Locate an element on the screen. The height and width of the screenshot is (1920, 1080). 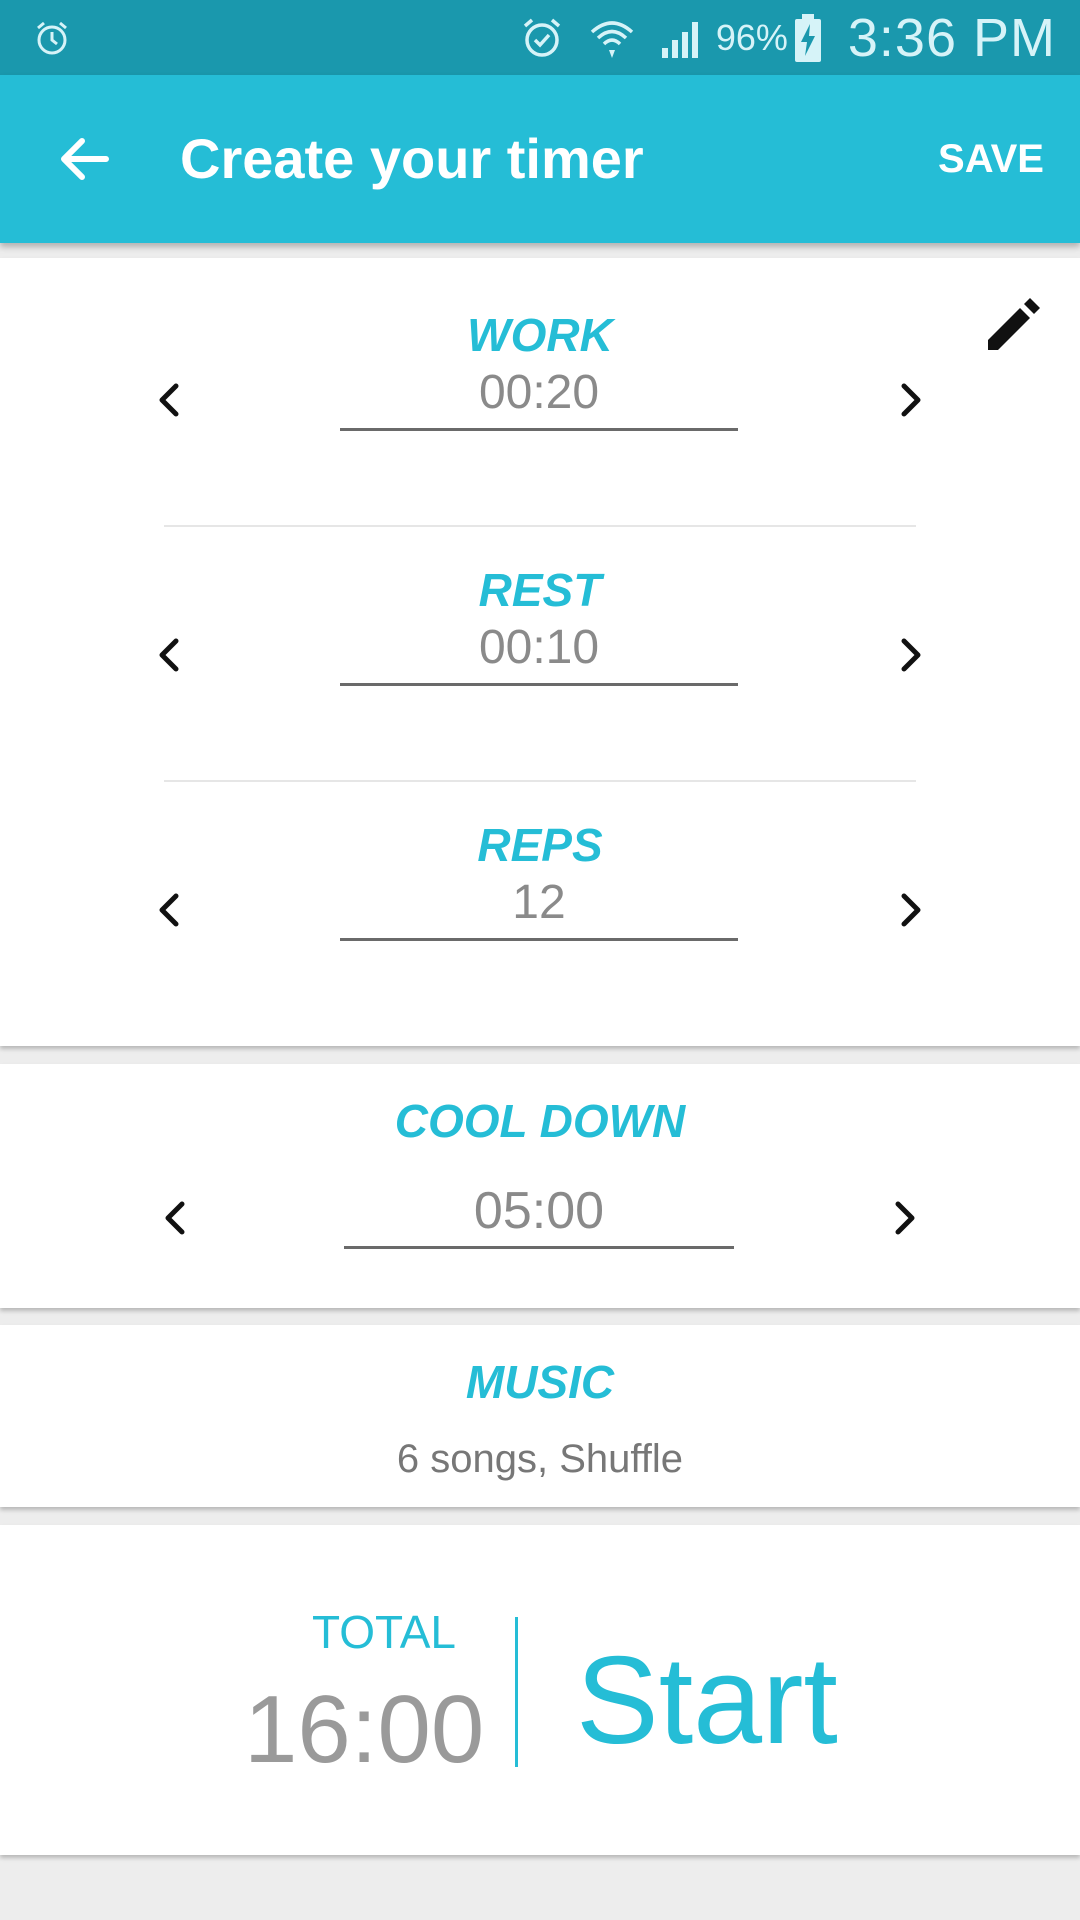
rest-increase-button is located at coordinates (910, 655).